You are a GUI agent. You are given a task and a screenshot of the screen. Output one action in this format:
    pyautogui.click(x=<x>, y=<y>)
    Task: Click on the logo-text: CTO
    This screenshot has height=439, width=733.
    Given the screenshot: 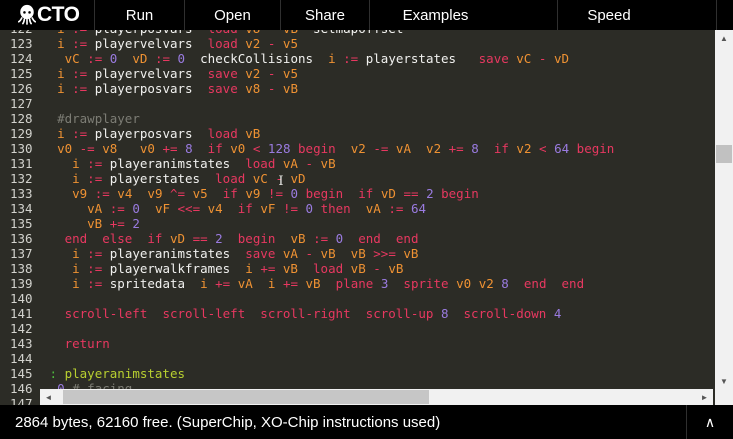 What is the action you would take?
    pyautogui.click(x=58, y=14)
    